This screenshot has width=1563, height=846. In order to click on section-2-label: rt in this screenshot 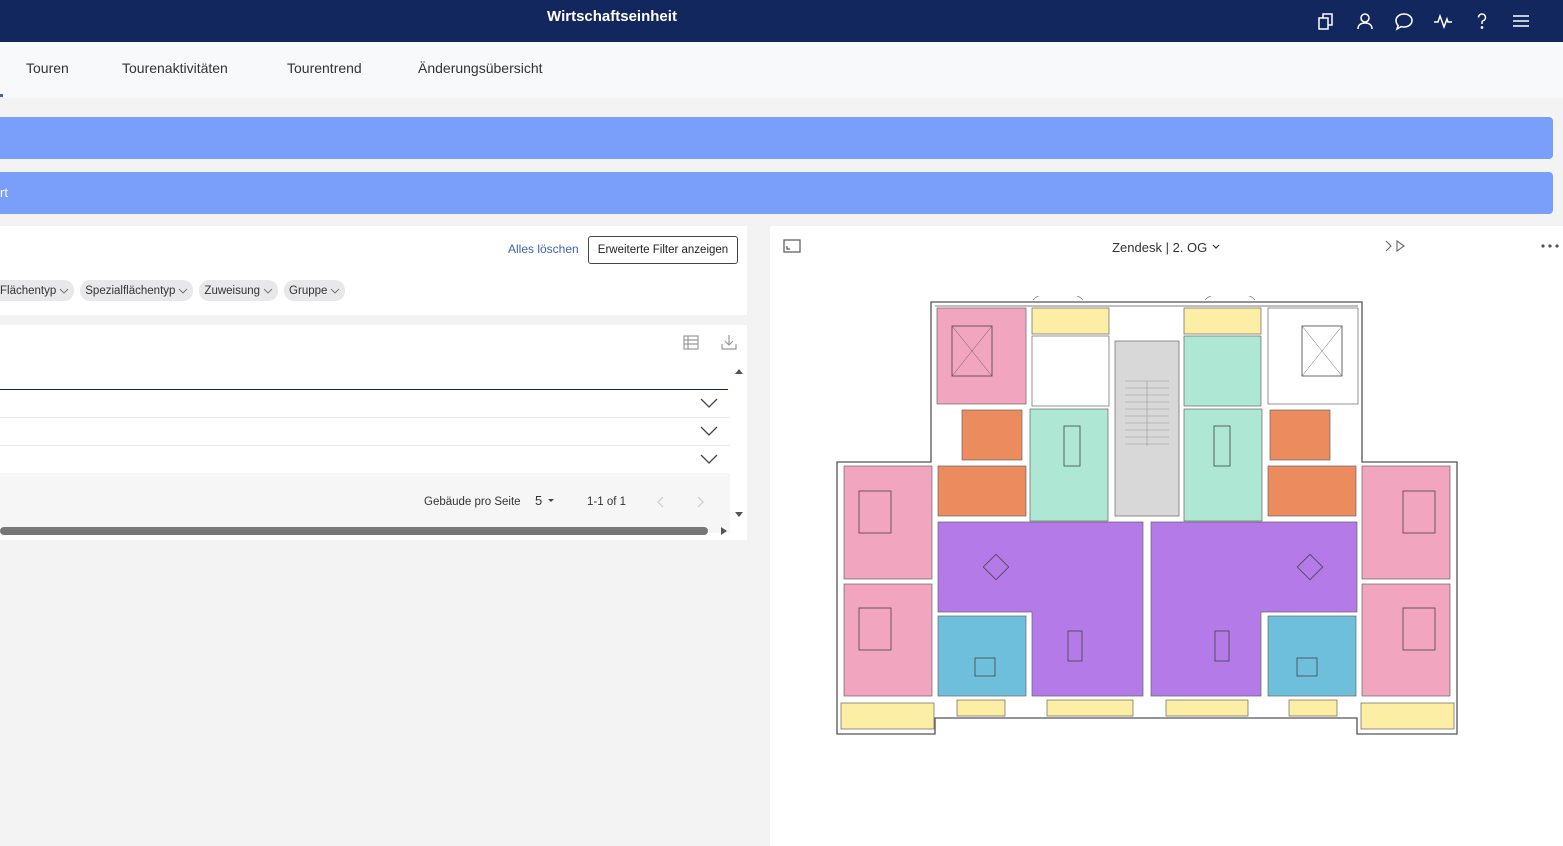, I will do `click(4, 192)`.